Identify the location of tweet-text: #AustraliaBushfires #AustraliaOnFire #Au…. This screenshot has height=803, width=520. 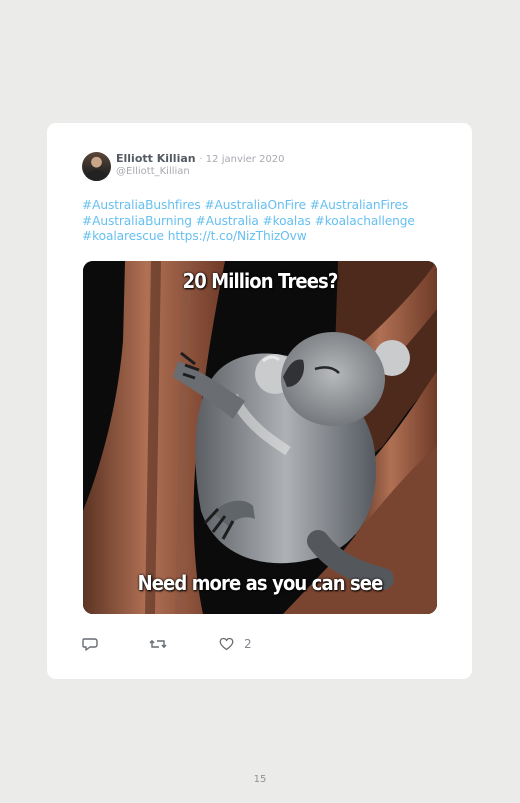
(262, 221).